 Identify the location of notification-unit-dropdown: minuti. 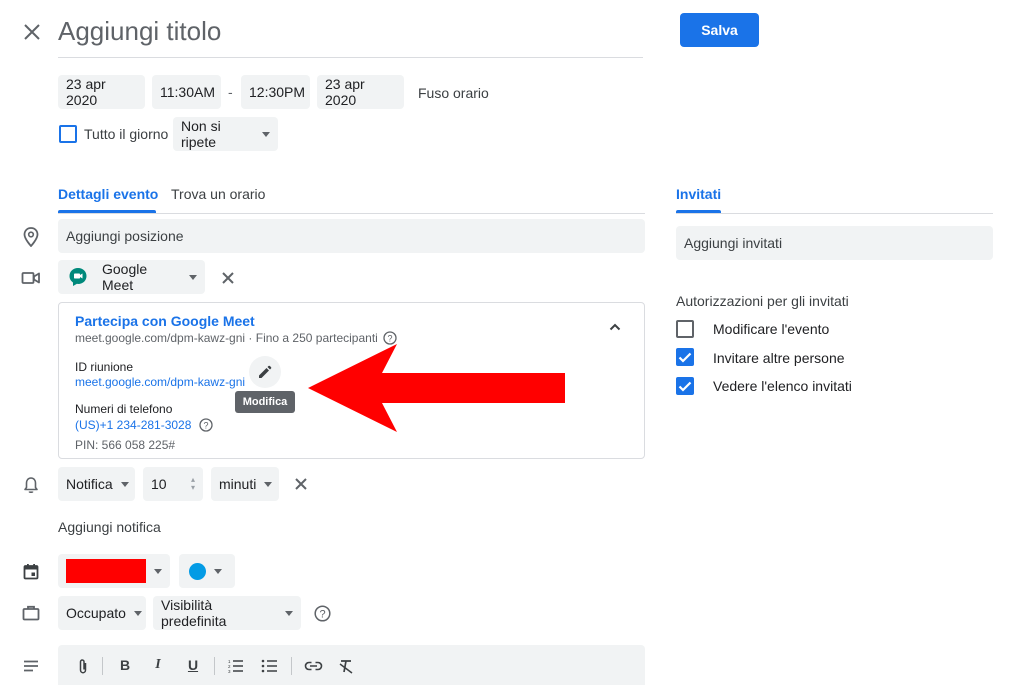
(245, 484).